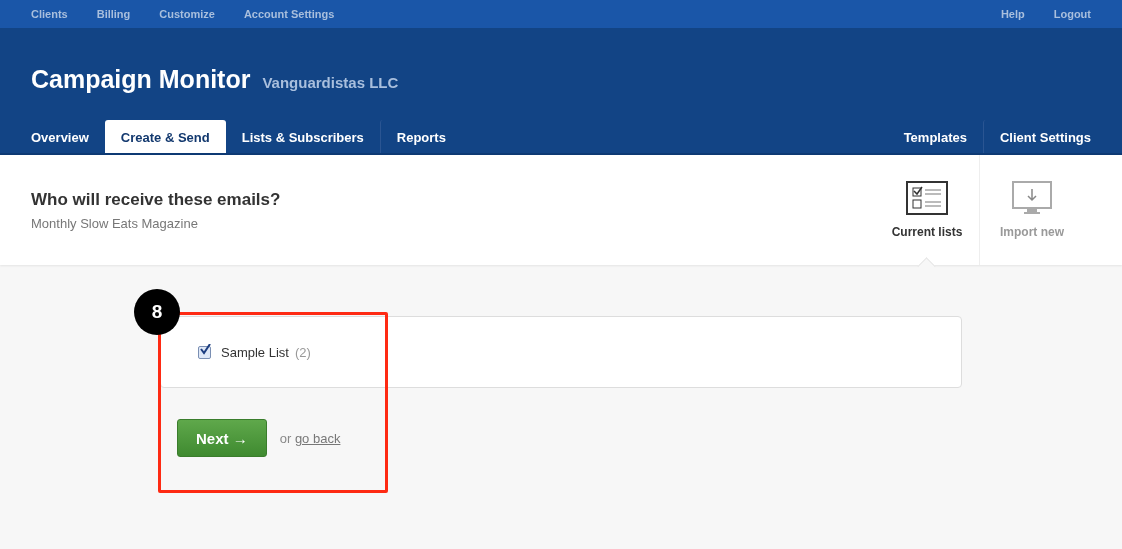 Image resolution: width=1122 pixels, height=549 pixels. What do you see at coordinates (1032, 198) in the screenshot?
I see `monitor-download-icon` at bounding box center [1032, 198].